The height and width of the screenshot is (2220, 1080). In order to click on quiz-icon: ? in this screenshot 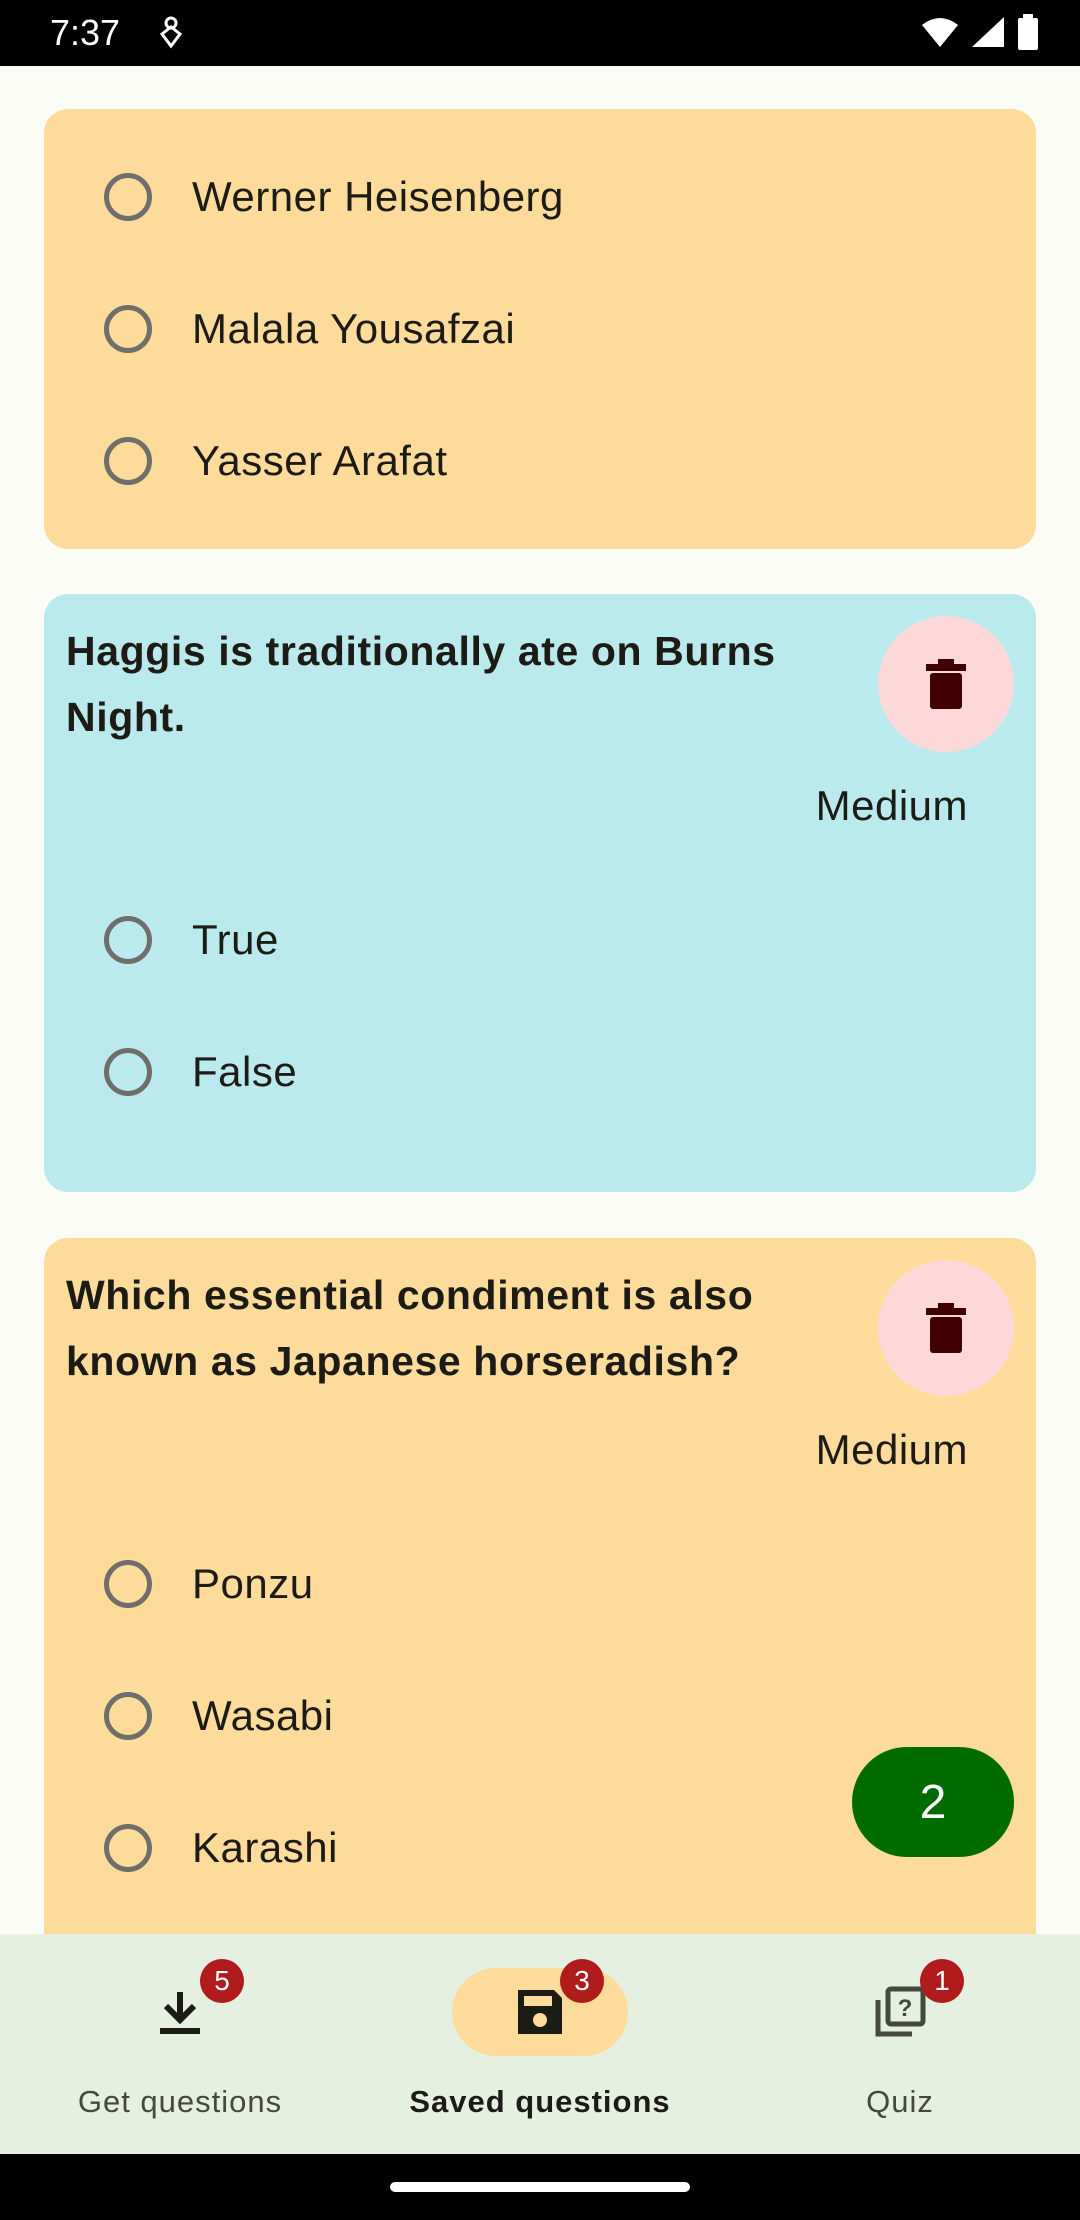, I will do `click(900, 2011)`.